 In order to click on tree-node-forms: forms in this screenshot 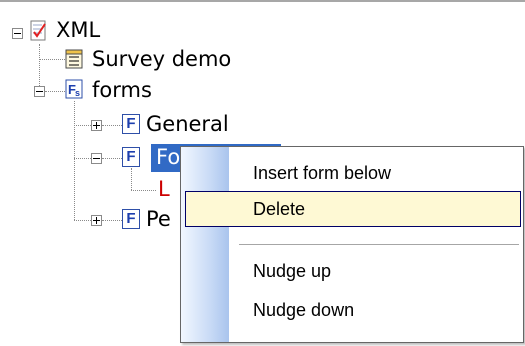, I will do `click(122, 90)`.